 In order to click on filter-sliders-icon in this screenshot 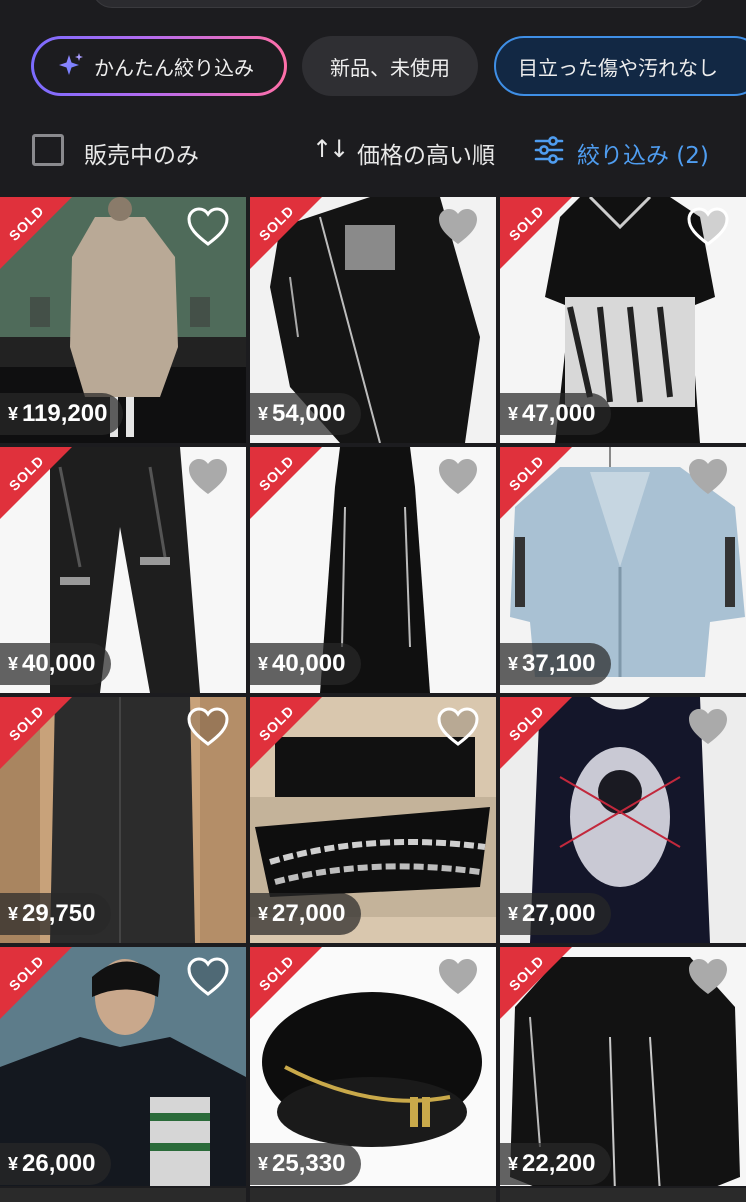, I will do `click(549, 150)`.